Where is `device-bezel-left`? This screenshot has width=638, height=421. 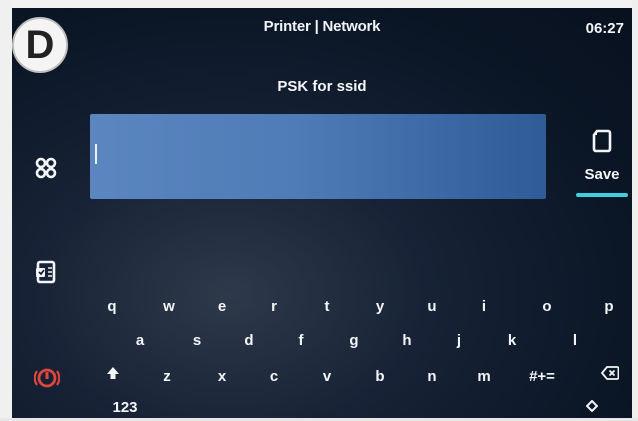
device-bezel-left is located at coordinates (6, 210).